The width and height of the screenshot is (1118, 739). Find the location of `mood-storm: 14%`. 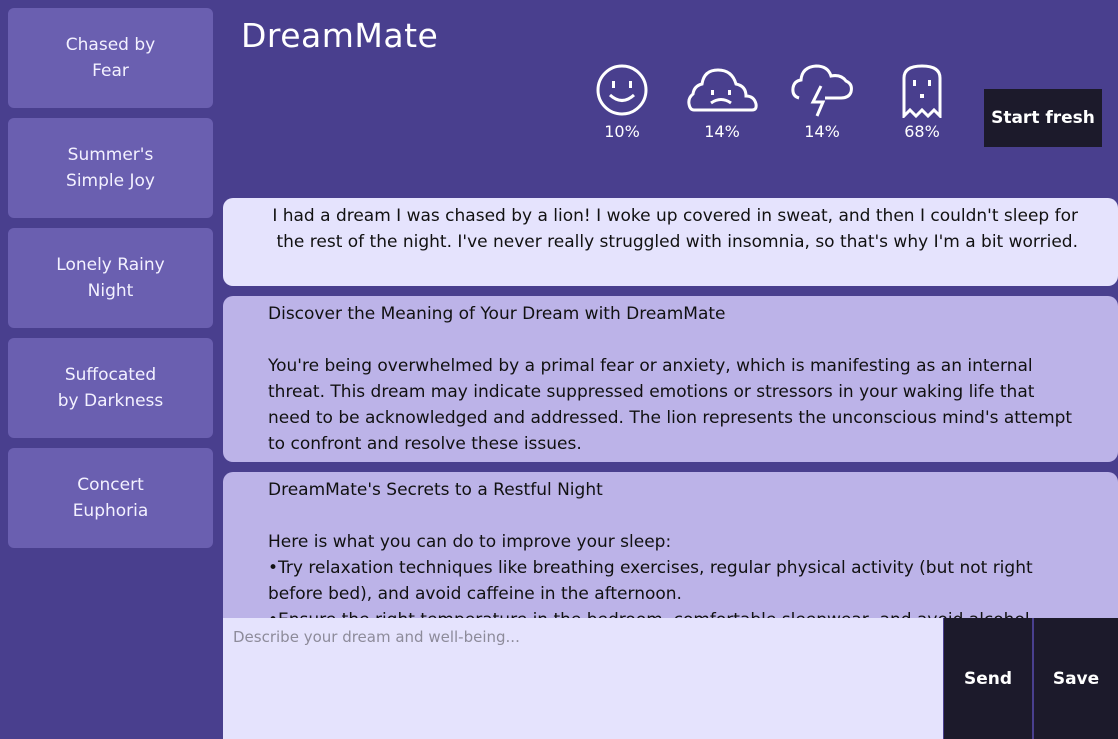

mood-storm: 14% is located at coordinates (822, 101).